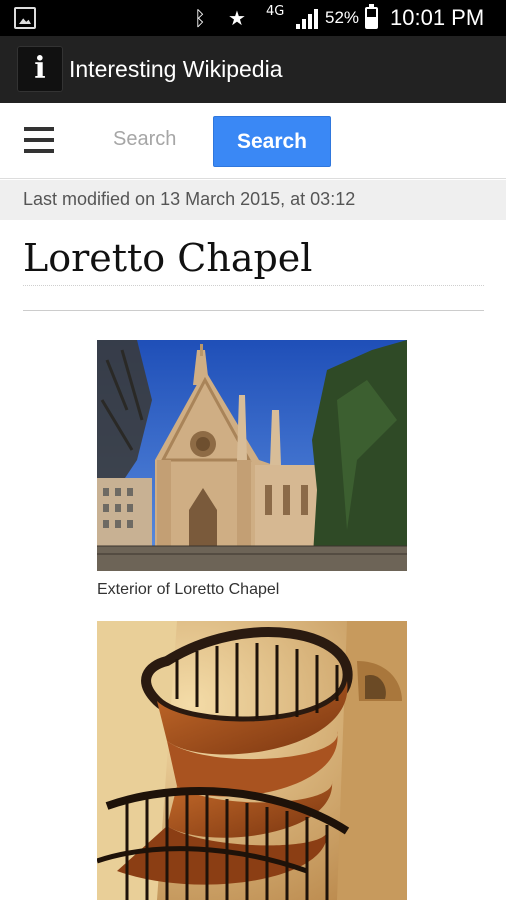 This screenshot has height=900, width=506. What do you see at coordinates (200, 18) in the screenshot?
I see `bluetooth-icon: ᛒ` at bounding box center [200, 18].